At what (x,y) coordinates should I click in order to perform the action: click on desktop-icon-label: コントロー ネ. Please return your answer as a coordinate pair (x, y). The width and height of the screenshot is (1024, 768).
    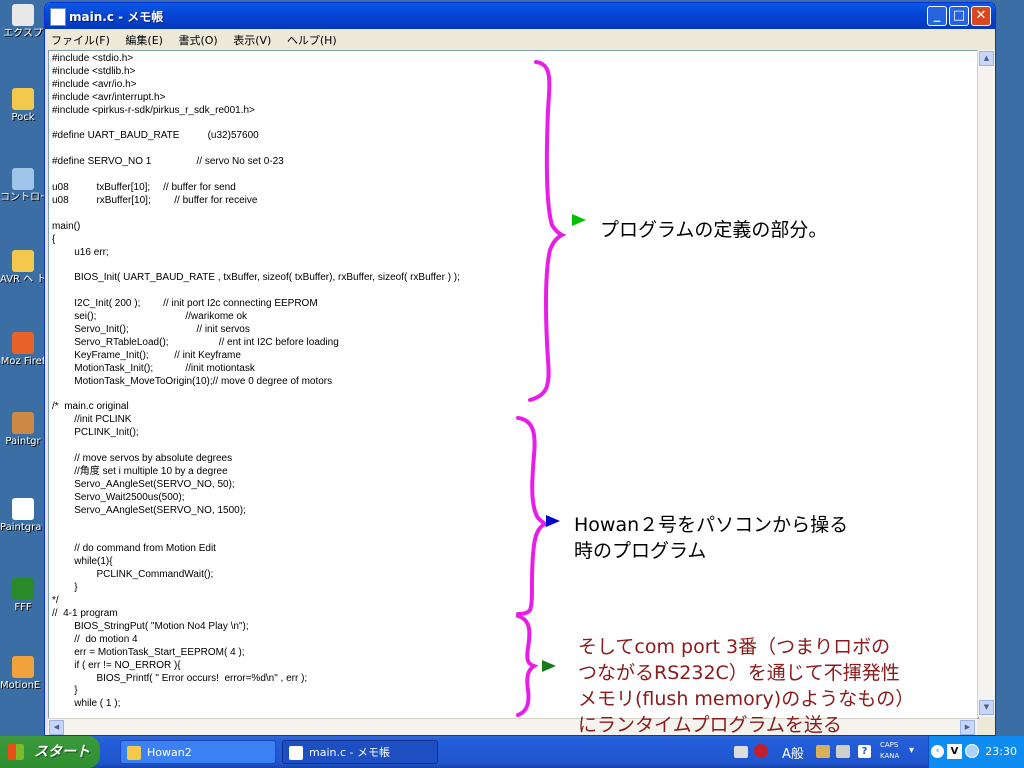
    Looking at the image, I should click on (23, 197).